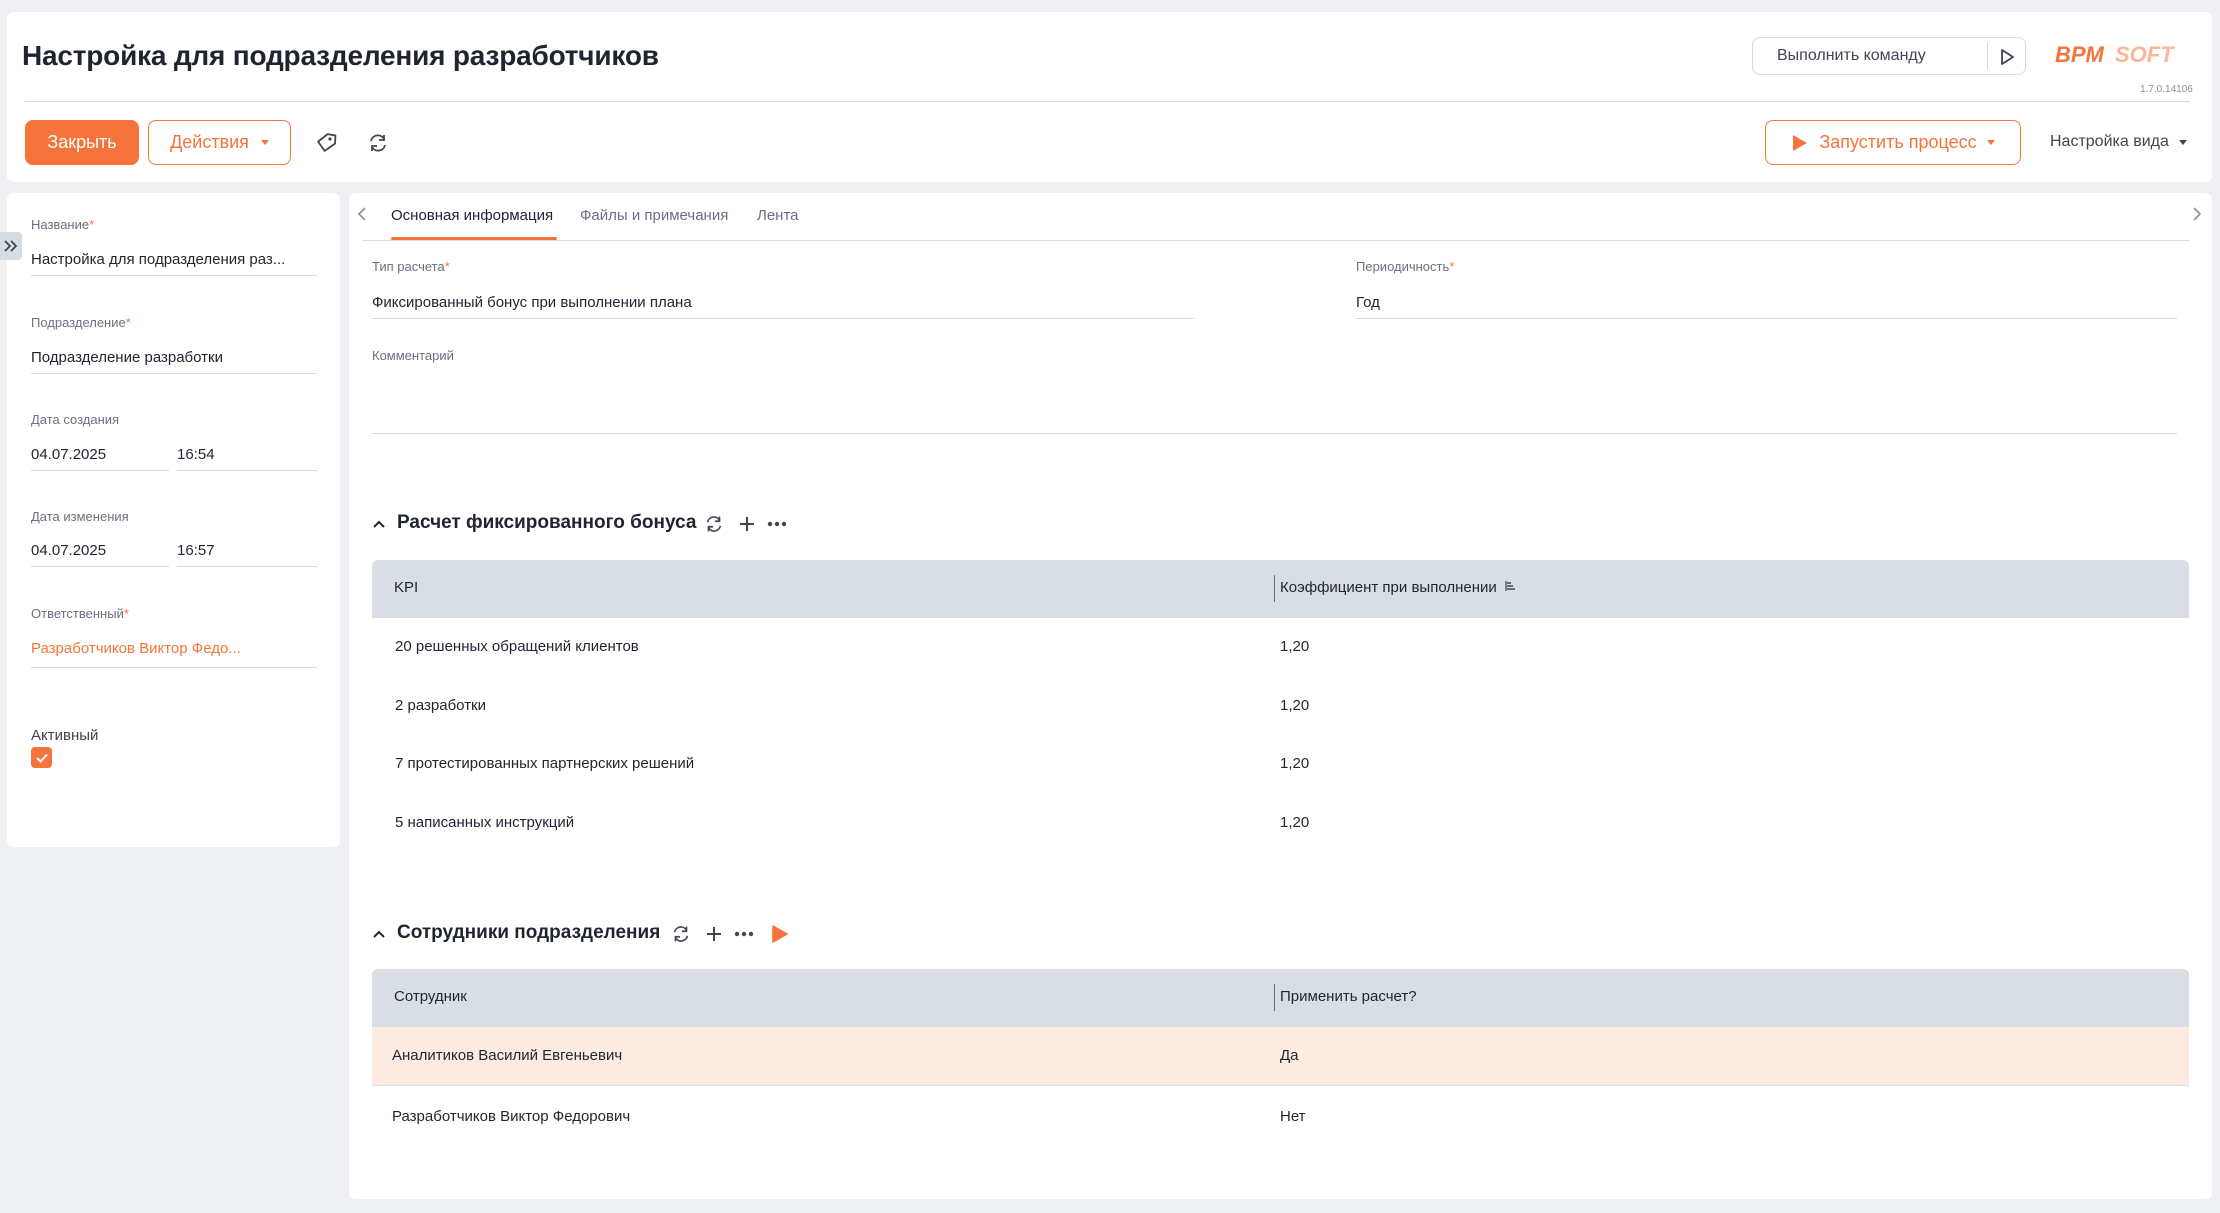  Describe the element at coordinates (75, 419) in the screenshot. I see `created-label: Дата создания` at that location.